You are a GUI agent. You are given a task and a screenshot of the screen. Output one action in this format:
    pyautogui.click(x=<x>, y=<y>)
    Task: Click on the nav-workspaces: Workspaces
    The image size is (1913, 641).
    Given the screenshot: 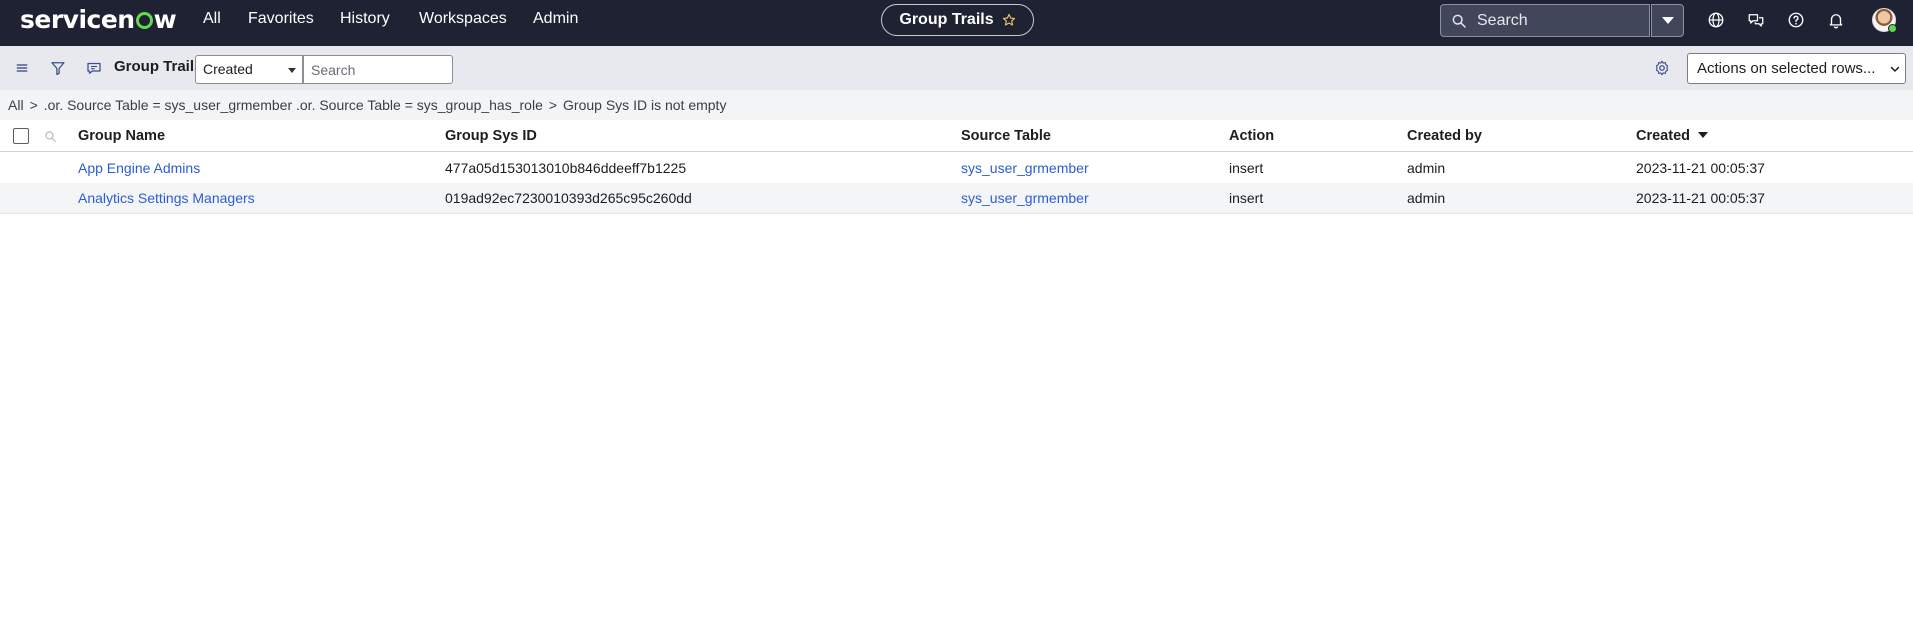 What is the action you would take?
    pyautogui.click(x=463, y=19)
    